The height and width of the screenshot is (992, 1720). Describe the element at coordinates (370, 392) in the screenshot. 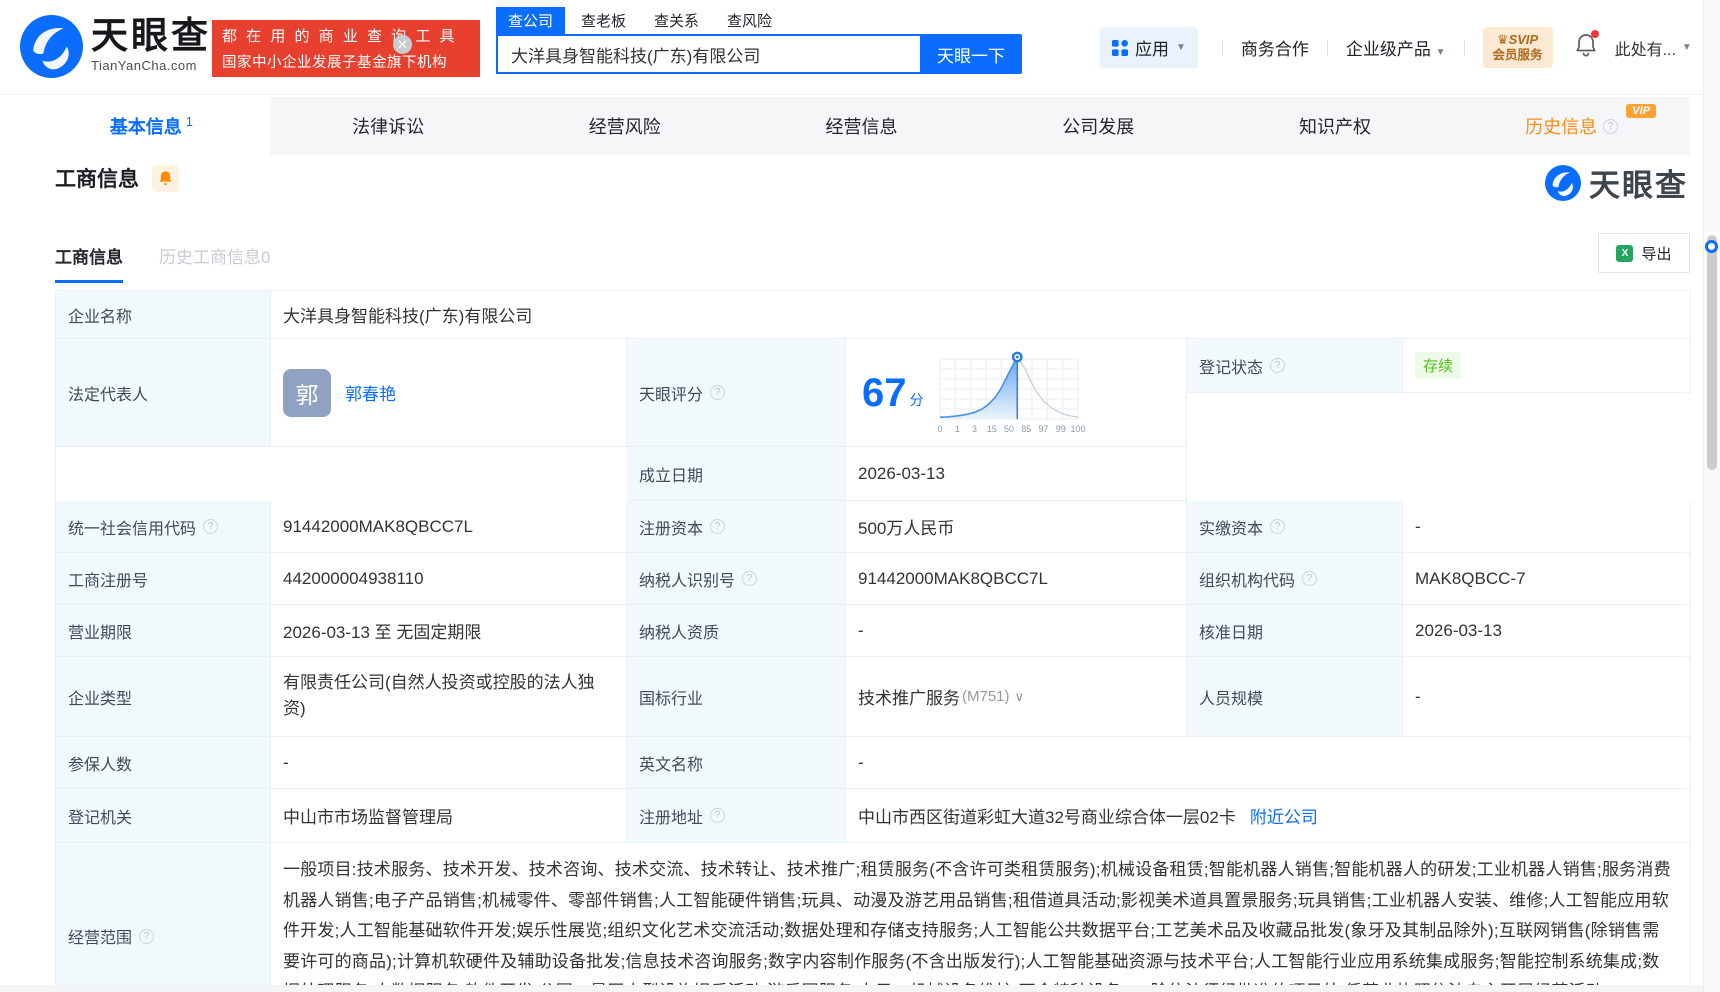

I see `legal-rep-link: 郭春艳` at that location.